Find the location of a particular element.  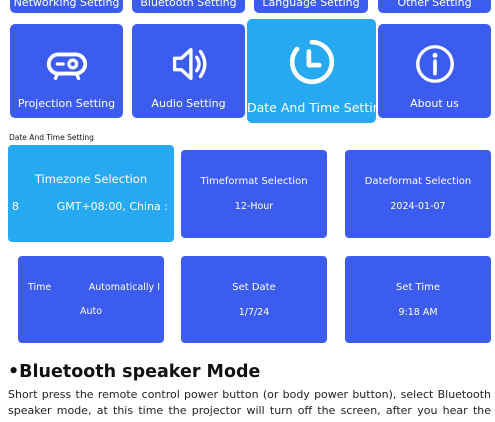

card-title: Dateformat Selection is located at coordinates (418, 181).